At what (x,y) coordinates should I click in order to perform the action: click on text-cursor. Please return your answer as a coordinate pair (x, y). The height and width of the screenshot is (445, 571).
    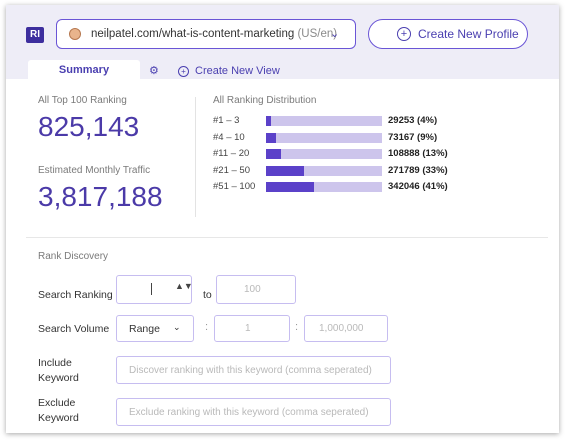
    Looking at the image, I should click on (151, 289).